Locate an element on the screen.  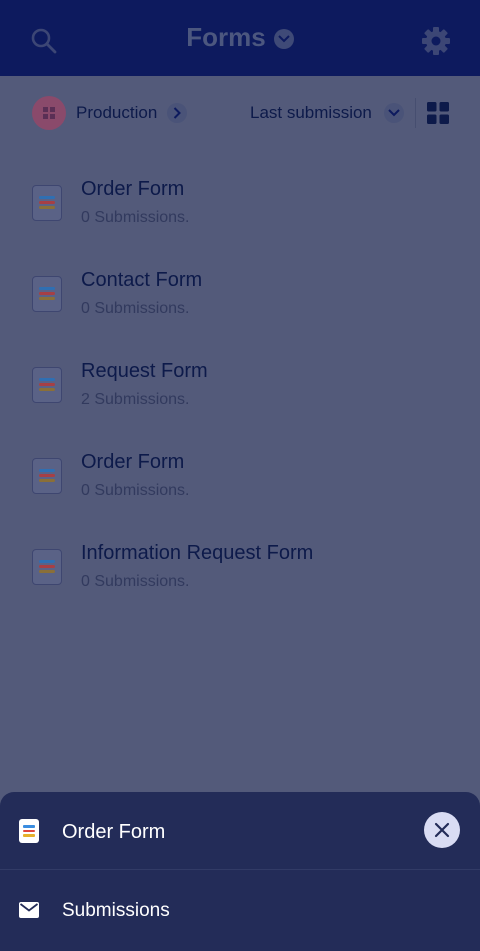
top-app-bar: Forms is located at coordinates (240, 38).